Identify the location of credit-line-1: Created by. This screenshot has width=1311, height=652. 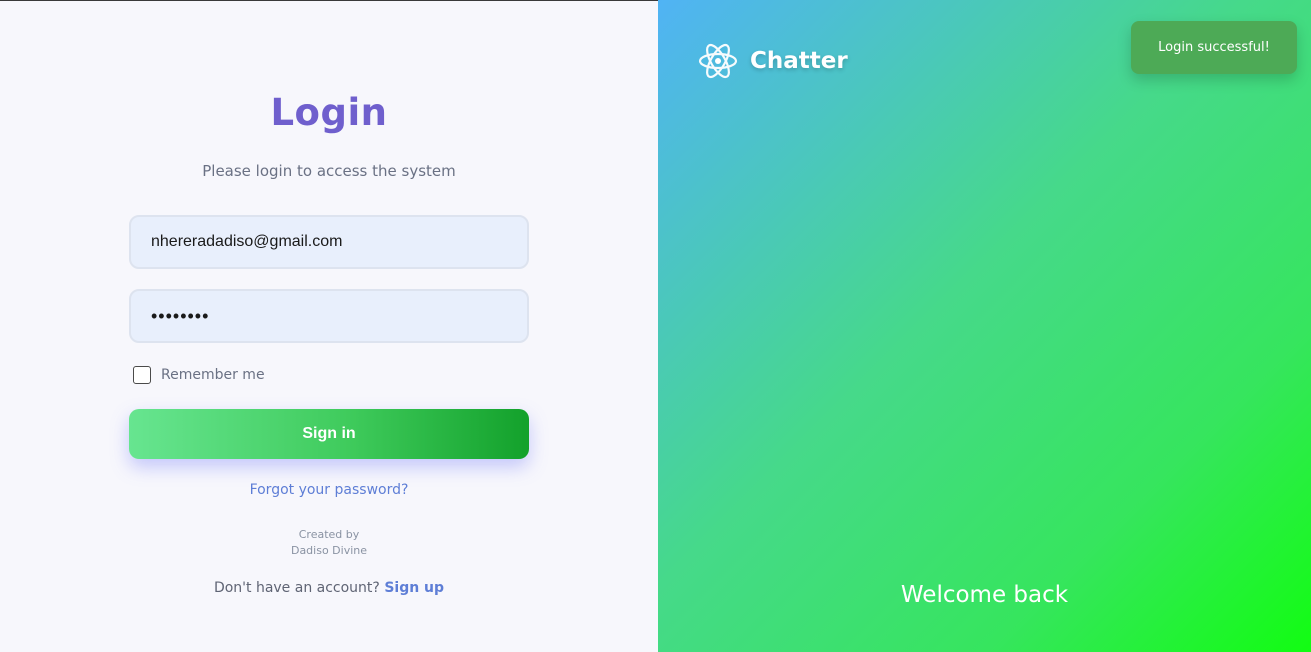
(329, 534).